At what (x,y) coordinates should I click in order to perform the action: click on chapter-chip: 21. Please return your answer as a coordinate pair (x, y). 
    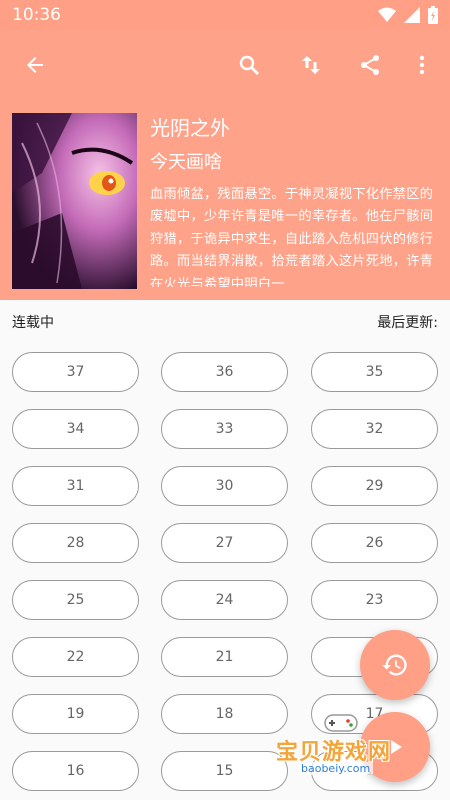
    Looking at the image, I should click on (224, 657).